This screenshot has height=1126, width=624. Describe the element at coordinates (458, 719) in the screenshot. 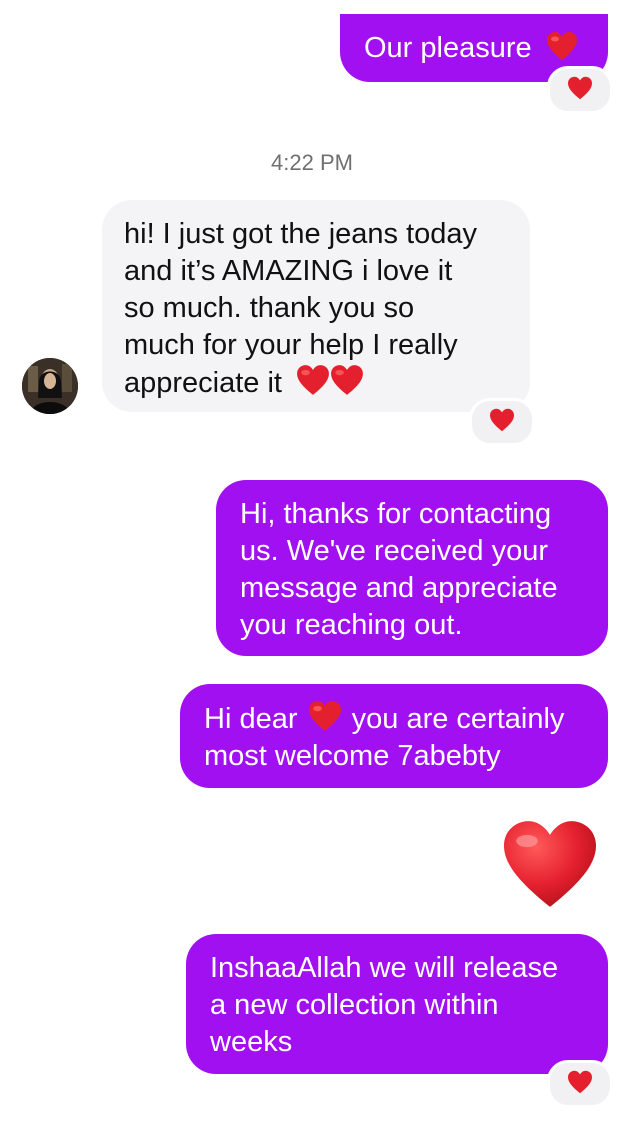

I see `message-text: you are certainly` at that location.